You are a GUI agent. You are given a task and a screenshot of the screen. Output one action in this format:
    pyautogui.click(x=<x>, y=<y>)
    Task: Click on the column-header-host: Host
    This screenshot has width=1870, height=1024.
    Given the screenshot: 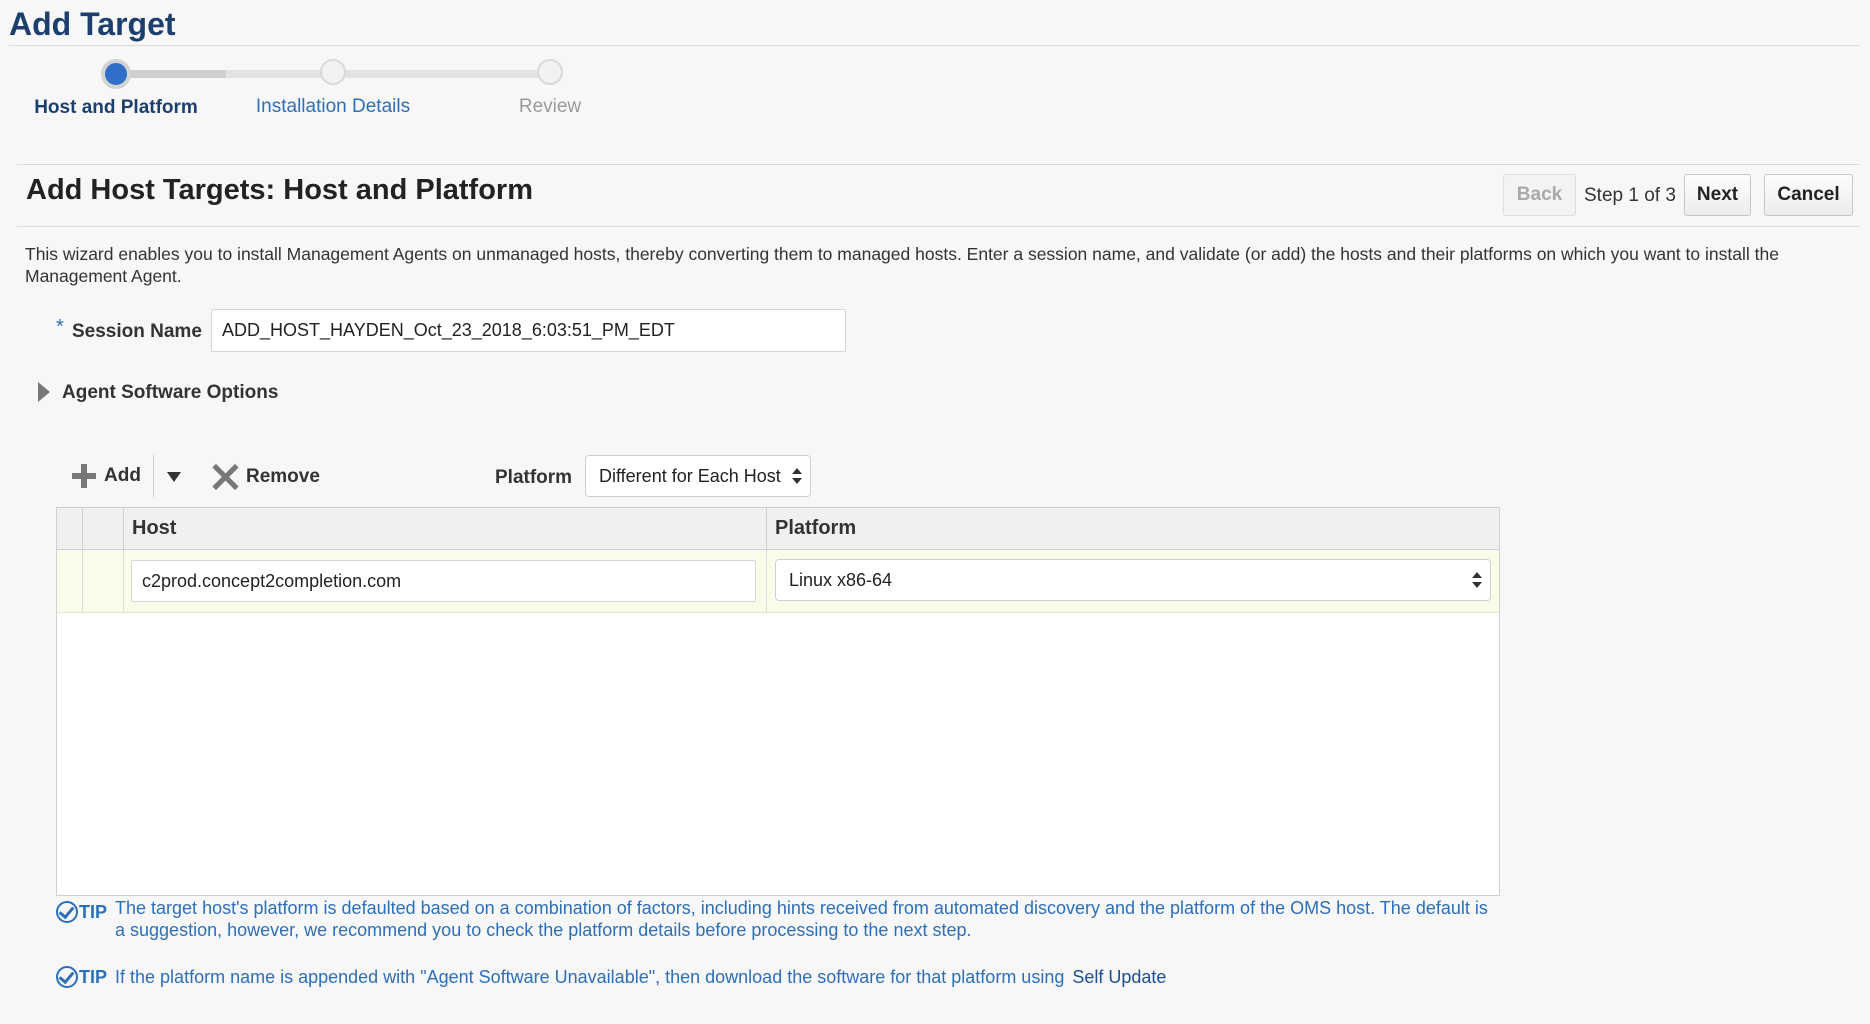 What is the action you would take?
    pyautogui.click(x=444, y=528)
    